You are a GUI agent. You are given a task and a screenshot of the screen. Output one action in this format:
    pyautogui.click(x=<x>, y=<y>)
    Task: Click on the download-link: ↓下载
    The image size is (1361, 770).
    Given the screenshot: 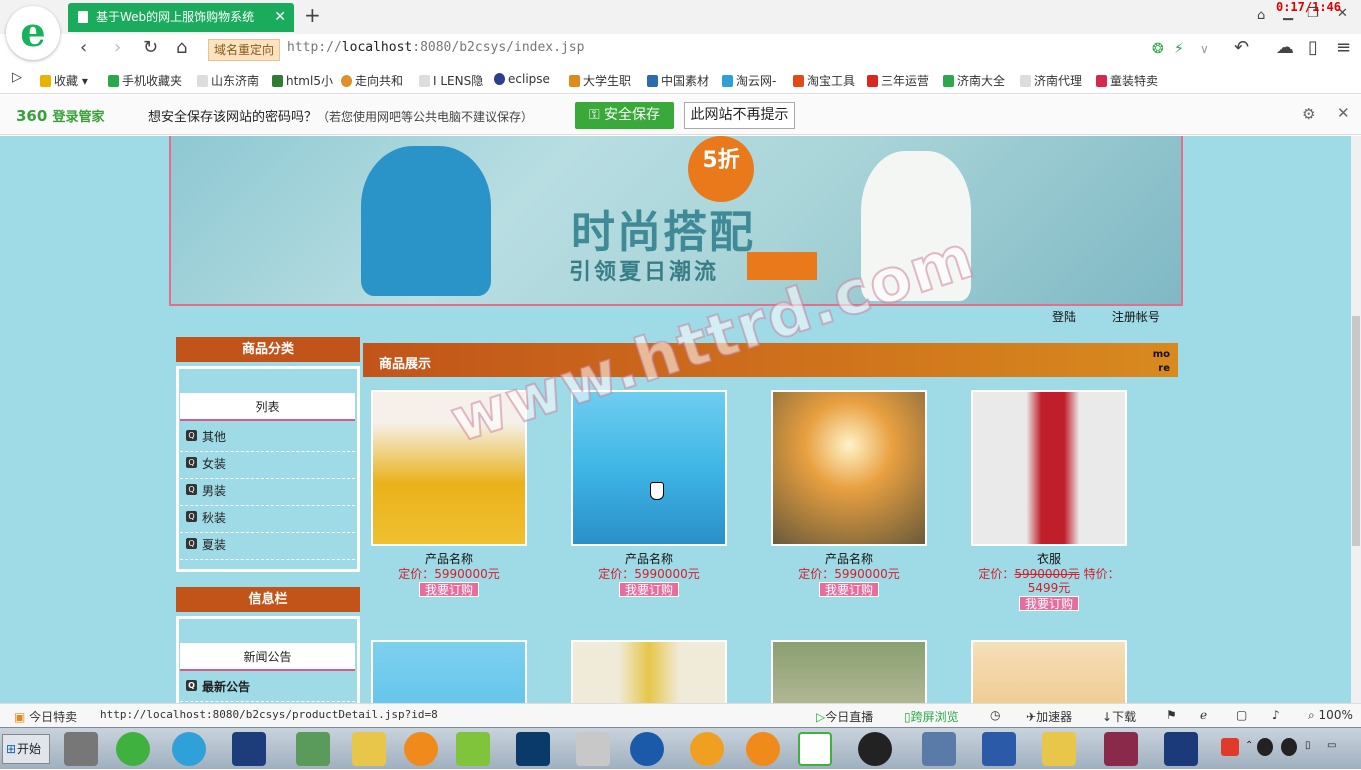 What is the action you would take?
    pyautogui.click(x=1119, y=716)
    